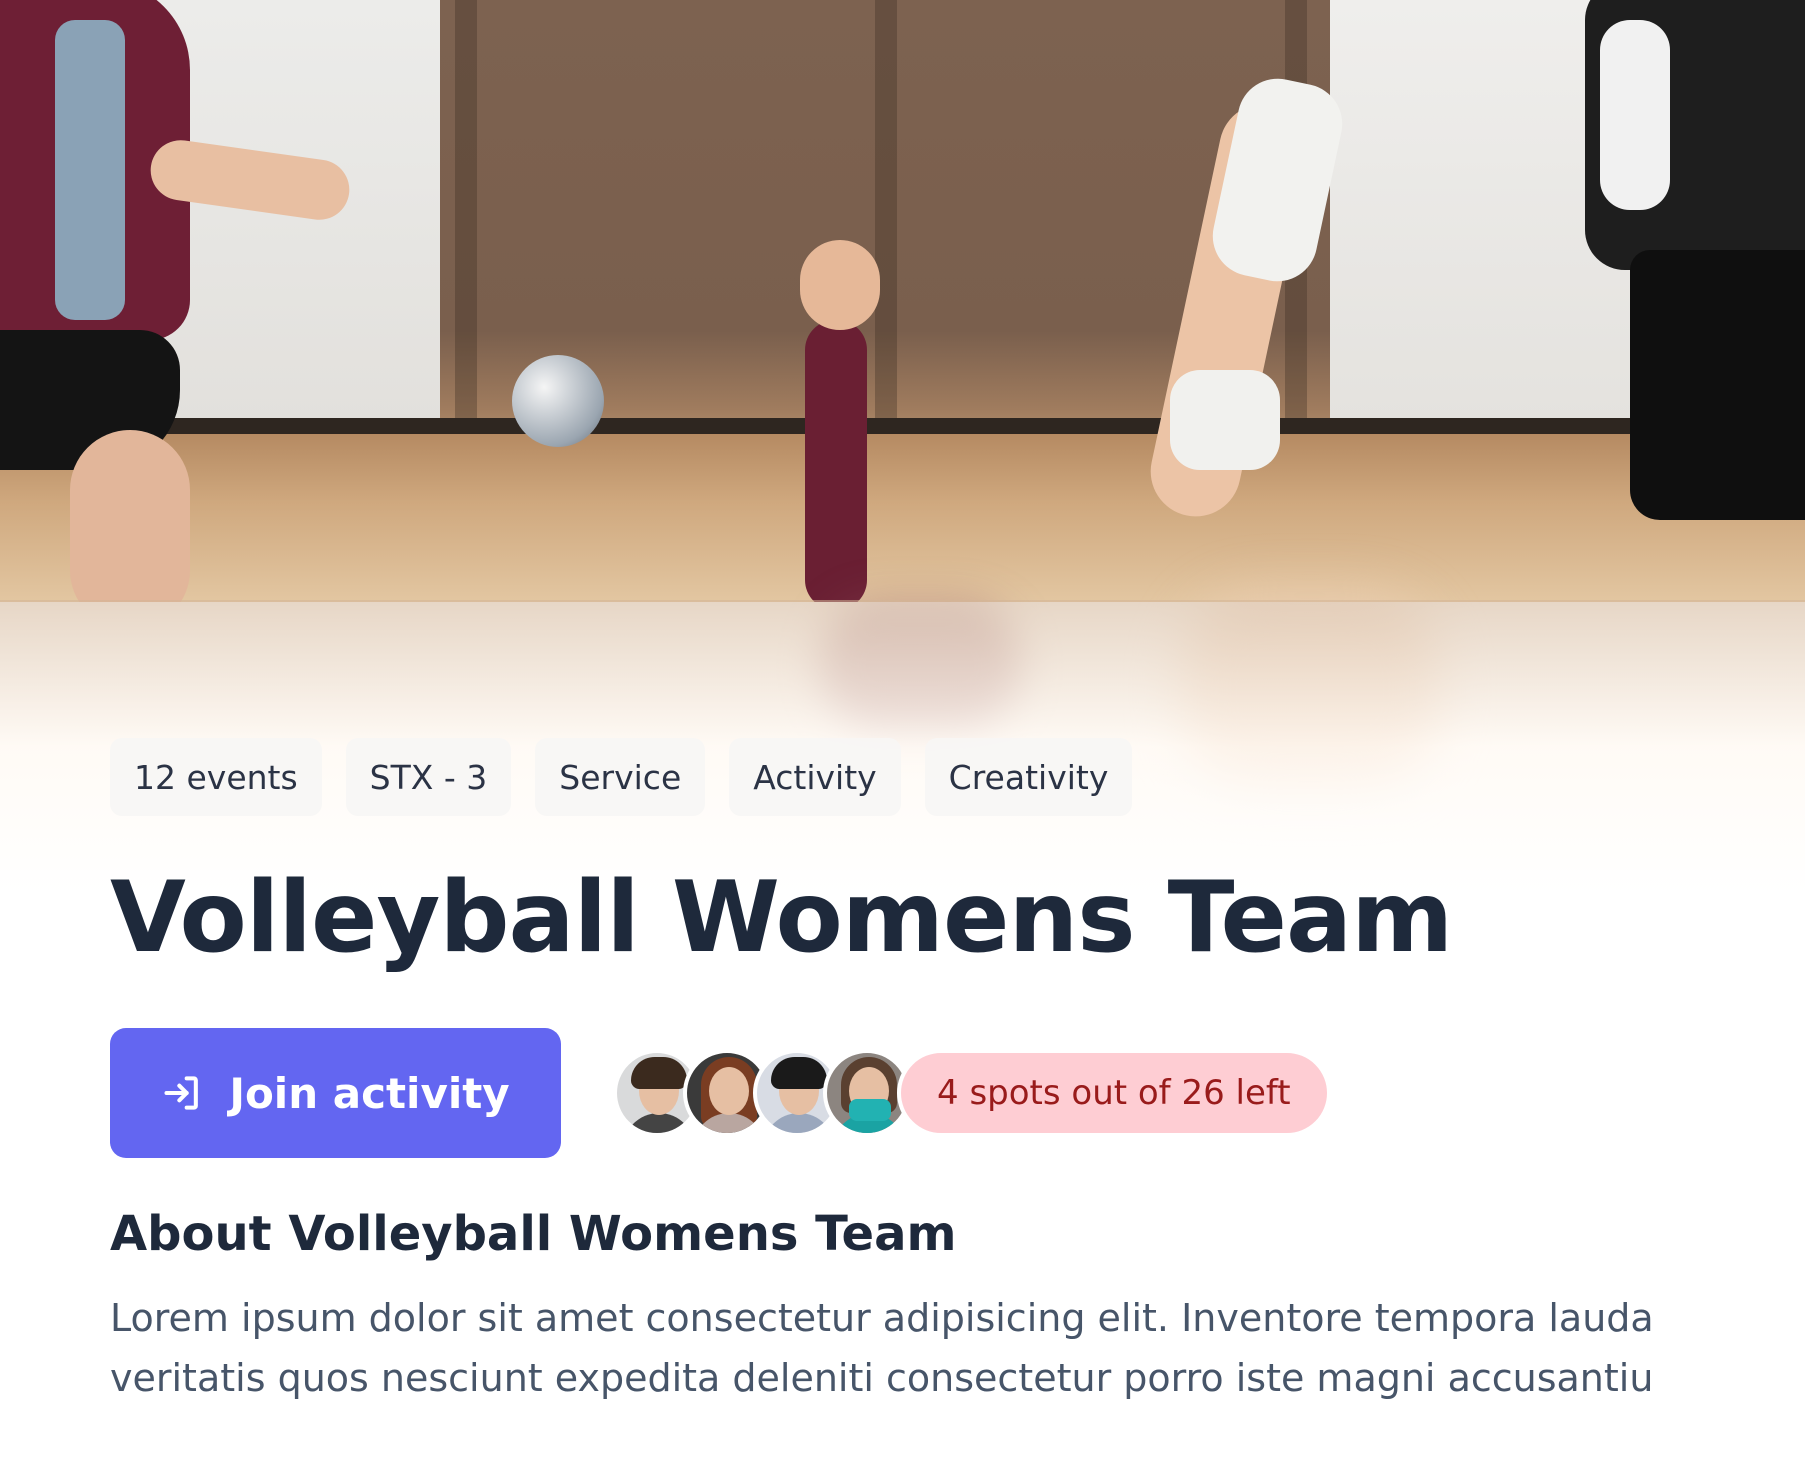 The height and width of the screenshot is (1461, 1805). I want to click on tag-stx: STX - 3, so click(428, 777).